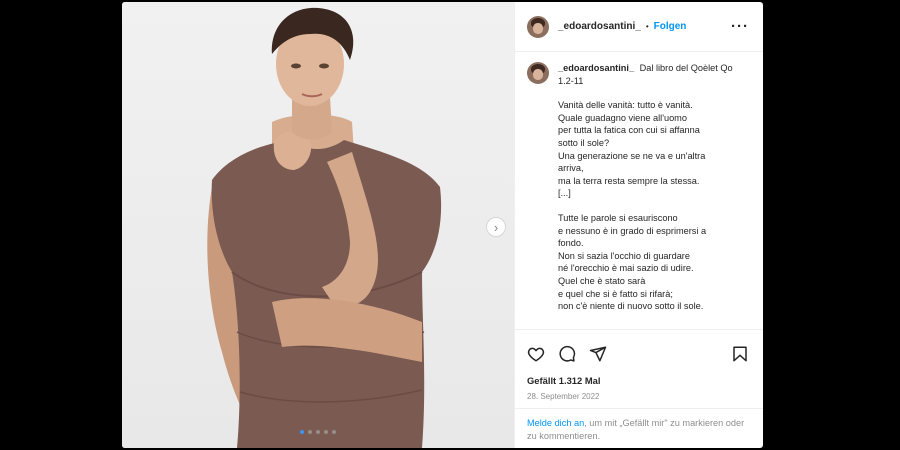 The height and width of the screenshot is (450, 900). I want to click on caption-line: [...], so click(564, 193).